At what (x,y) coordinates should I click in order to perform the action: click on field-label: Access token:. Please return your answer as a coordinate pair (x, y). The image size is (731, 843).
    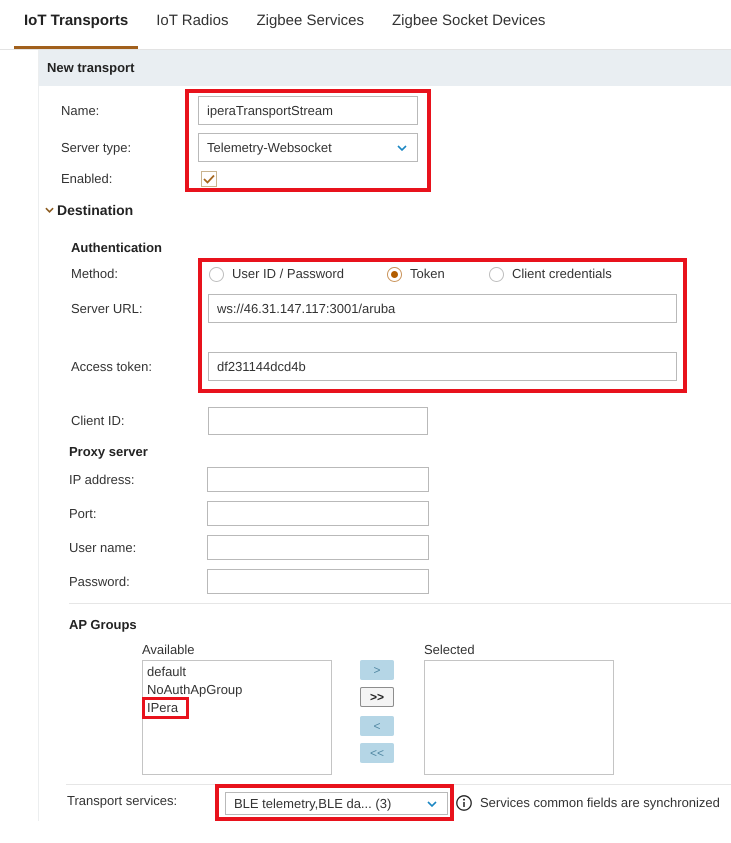
    Looking at the image, I should click on (111, 367).